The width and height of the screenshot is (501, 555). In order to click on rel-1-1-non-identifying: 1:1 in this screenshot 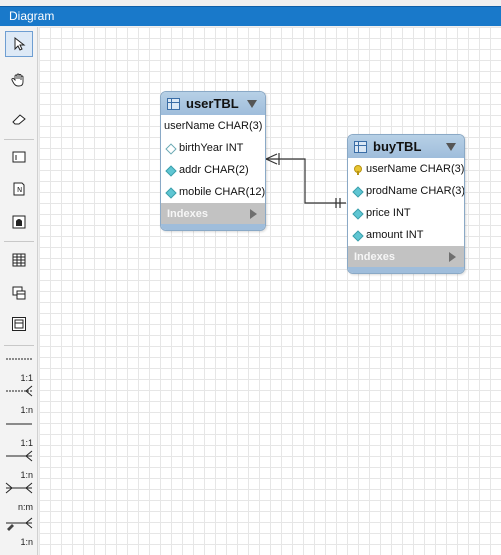, I will do `click(19, 368)`.